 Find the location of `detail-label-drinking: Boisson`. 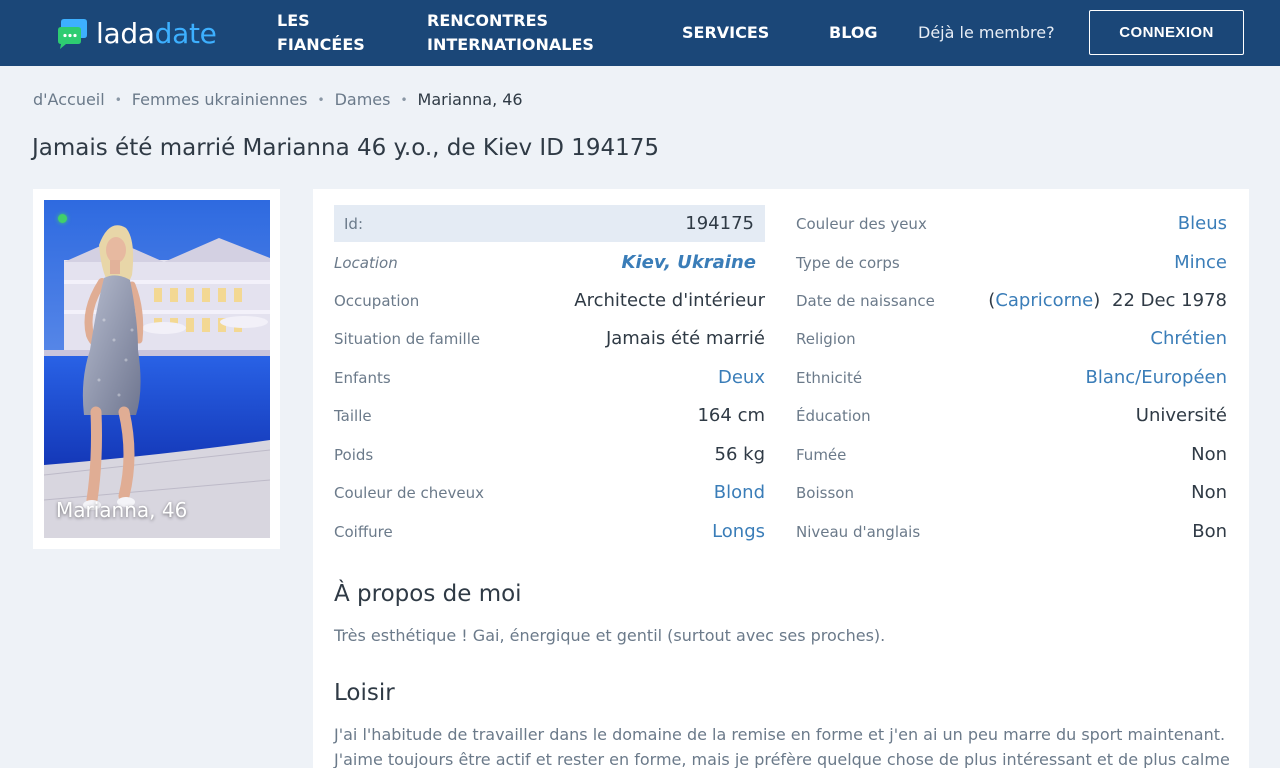

detail-label-drinking: Boisson is located at coordinates (825, 492).